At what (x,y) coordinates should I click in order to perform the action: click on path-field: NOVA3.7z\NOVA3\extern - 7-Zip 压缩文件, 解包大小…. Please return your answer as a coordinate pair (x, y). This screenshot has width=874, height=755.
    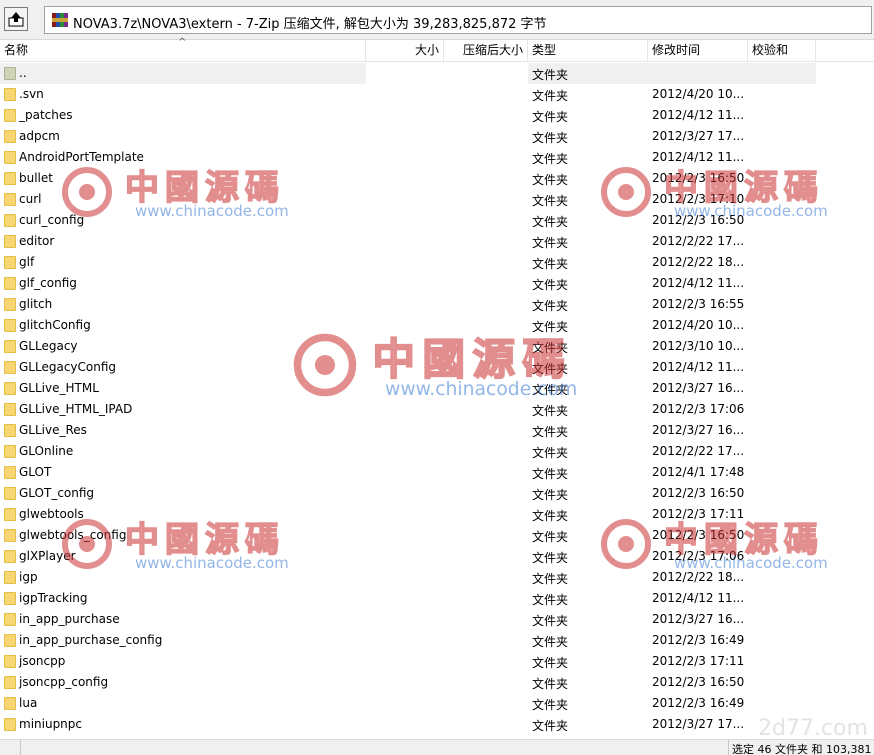
    Looking at the image, I should click on (458, 20).